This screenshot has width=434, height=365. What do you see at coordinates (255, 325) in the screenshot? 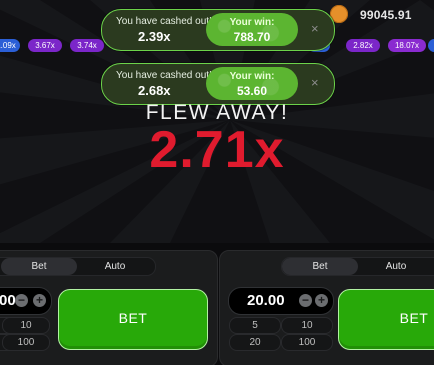
I see `quick-amount-button: 5` at bounding box center [255, 325].